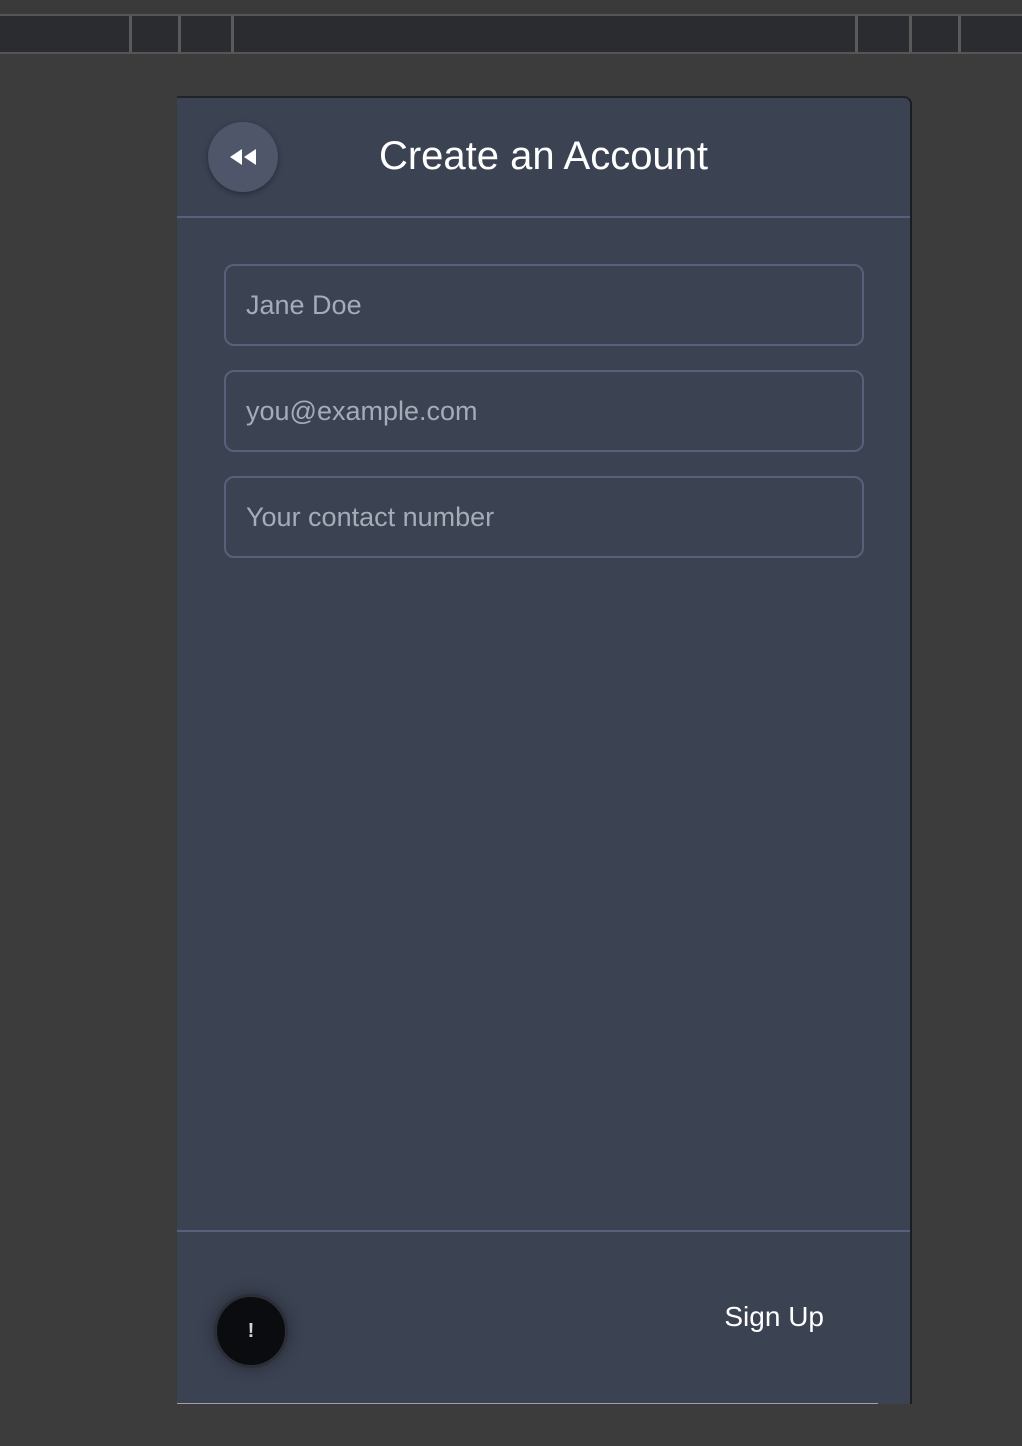  What do you see at coordinates (544, 411) in the screenshot?
I see `email-input` at bounding box center [544, 411].